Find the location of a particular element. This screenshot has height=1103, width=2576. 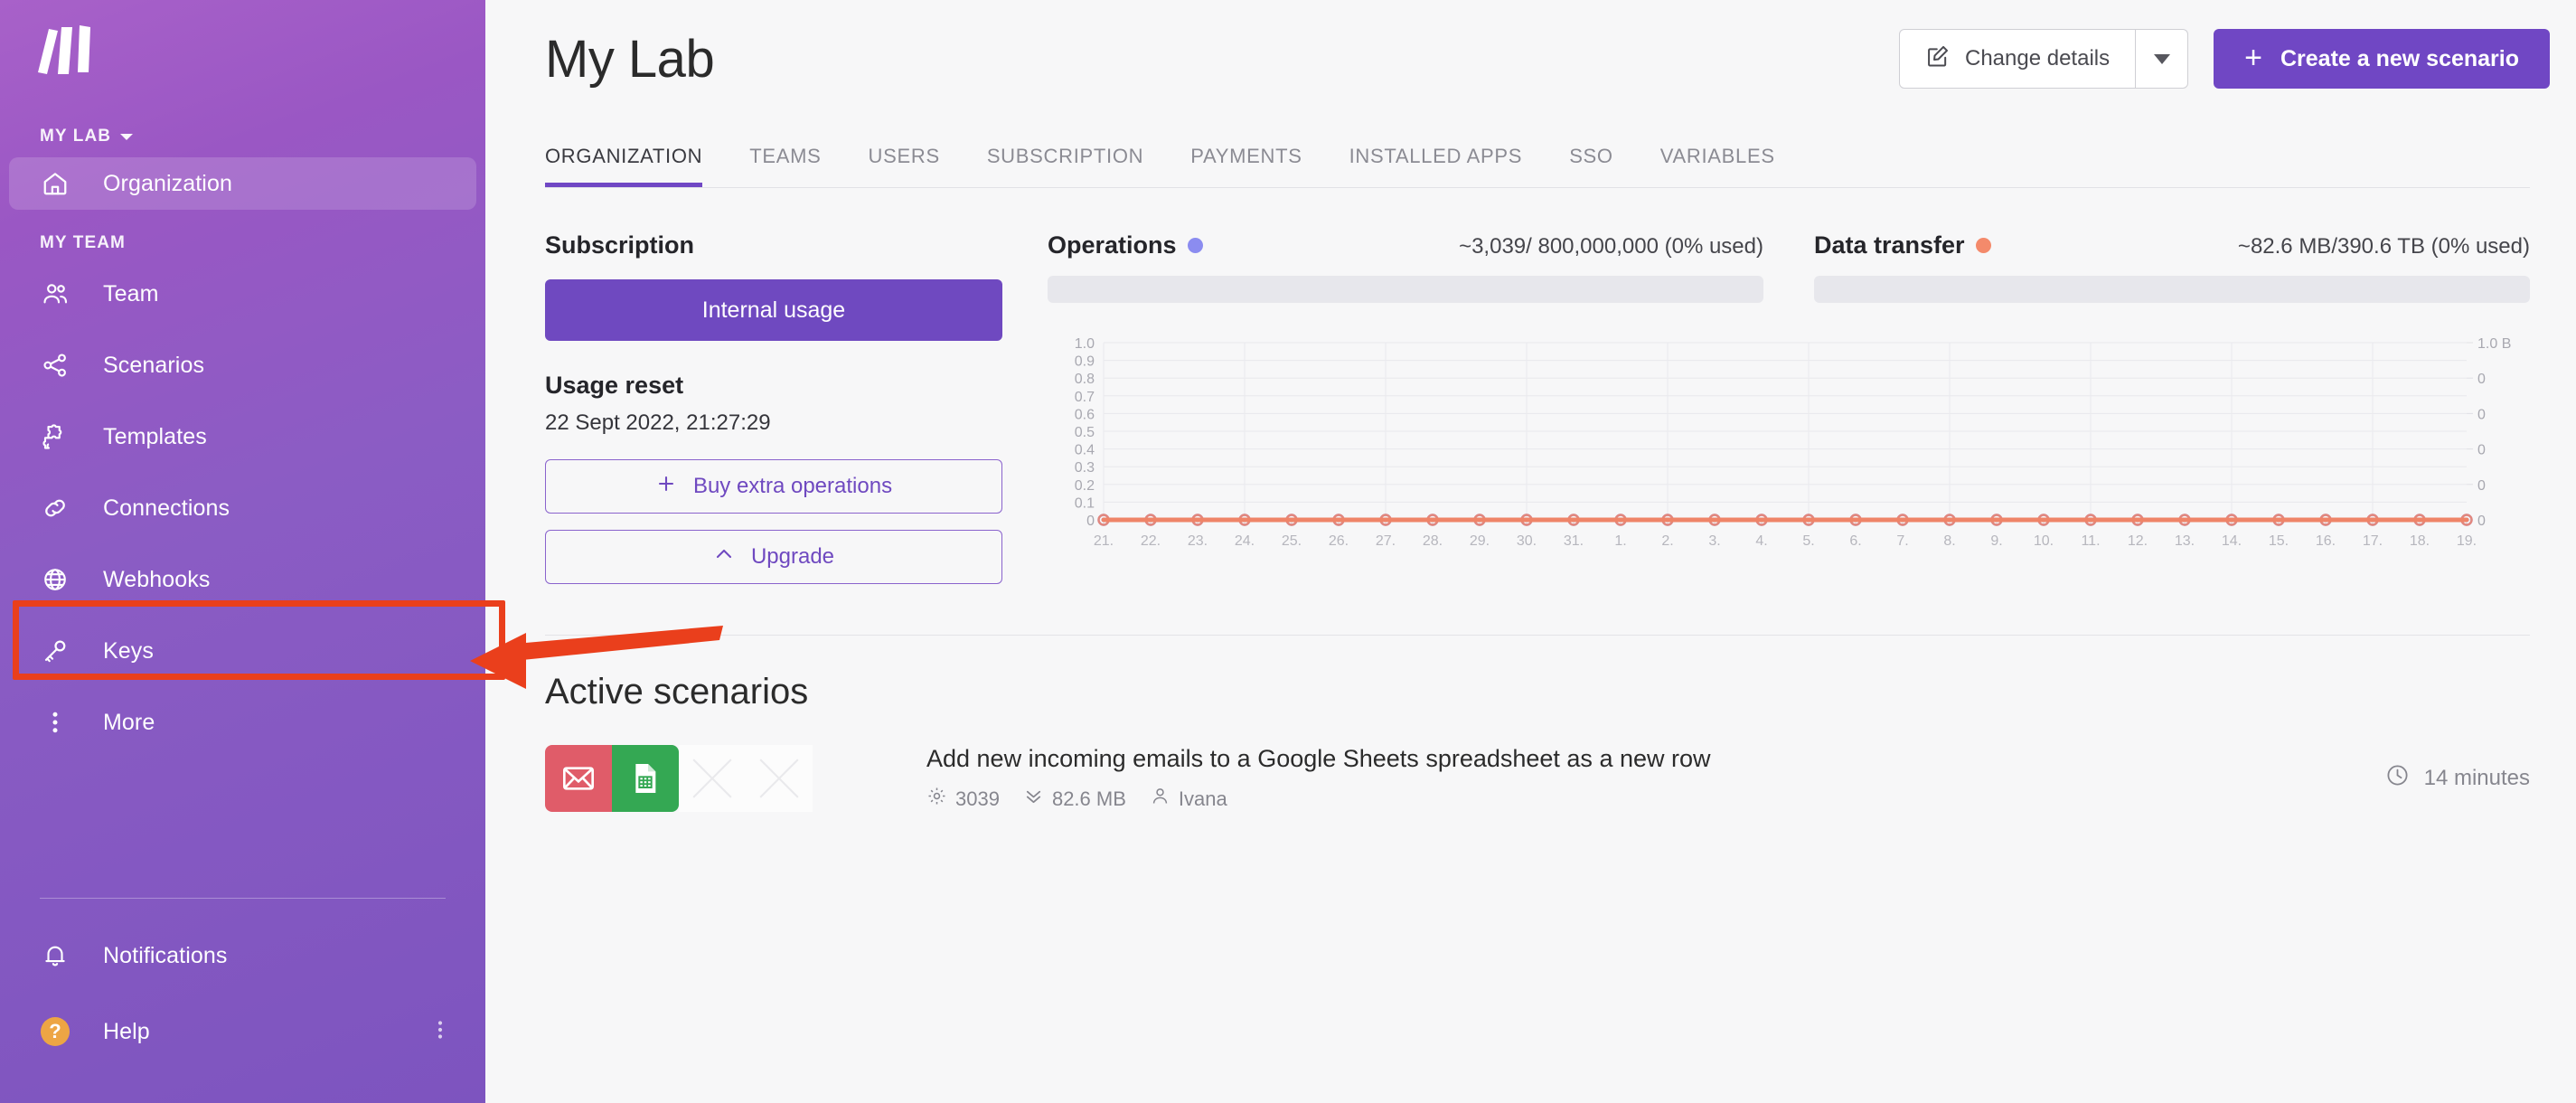

change-details-split-button: Change details is located at coordinates (2044, 59).